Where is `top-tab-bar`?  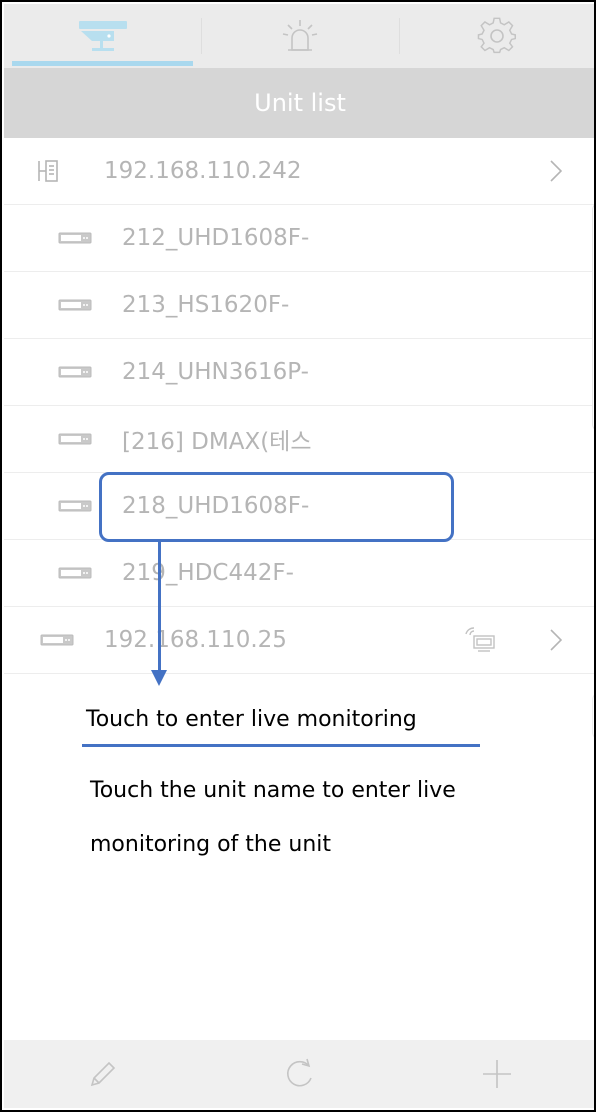 top-tab-bar is located at coordinates (299, 36).